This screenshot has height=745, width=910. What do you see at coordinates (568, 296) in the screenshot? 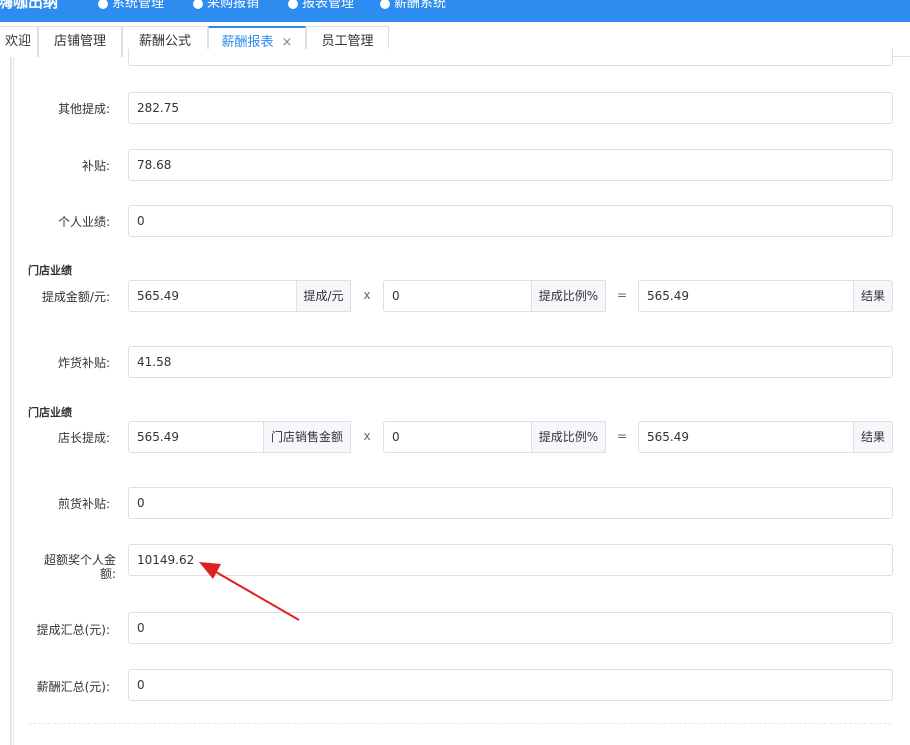
I see `ratio-percent-addon: 提成比例%` at bounding box center [568, 296].